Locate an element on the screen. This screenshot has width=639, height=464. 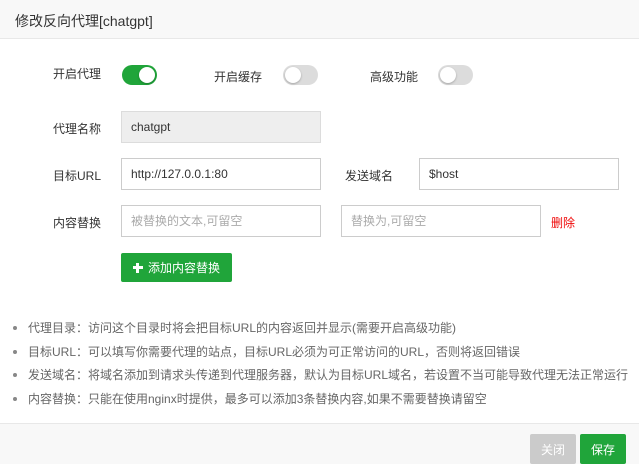
close-button: 关闭 is located at coordinates (553, 449).